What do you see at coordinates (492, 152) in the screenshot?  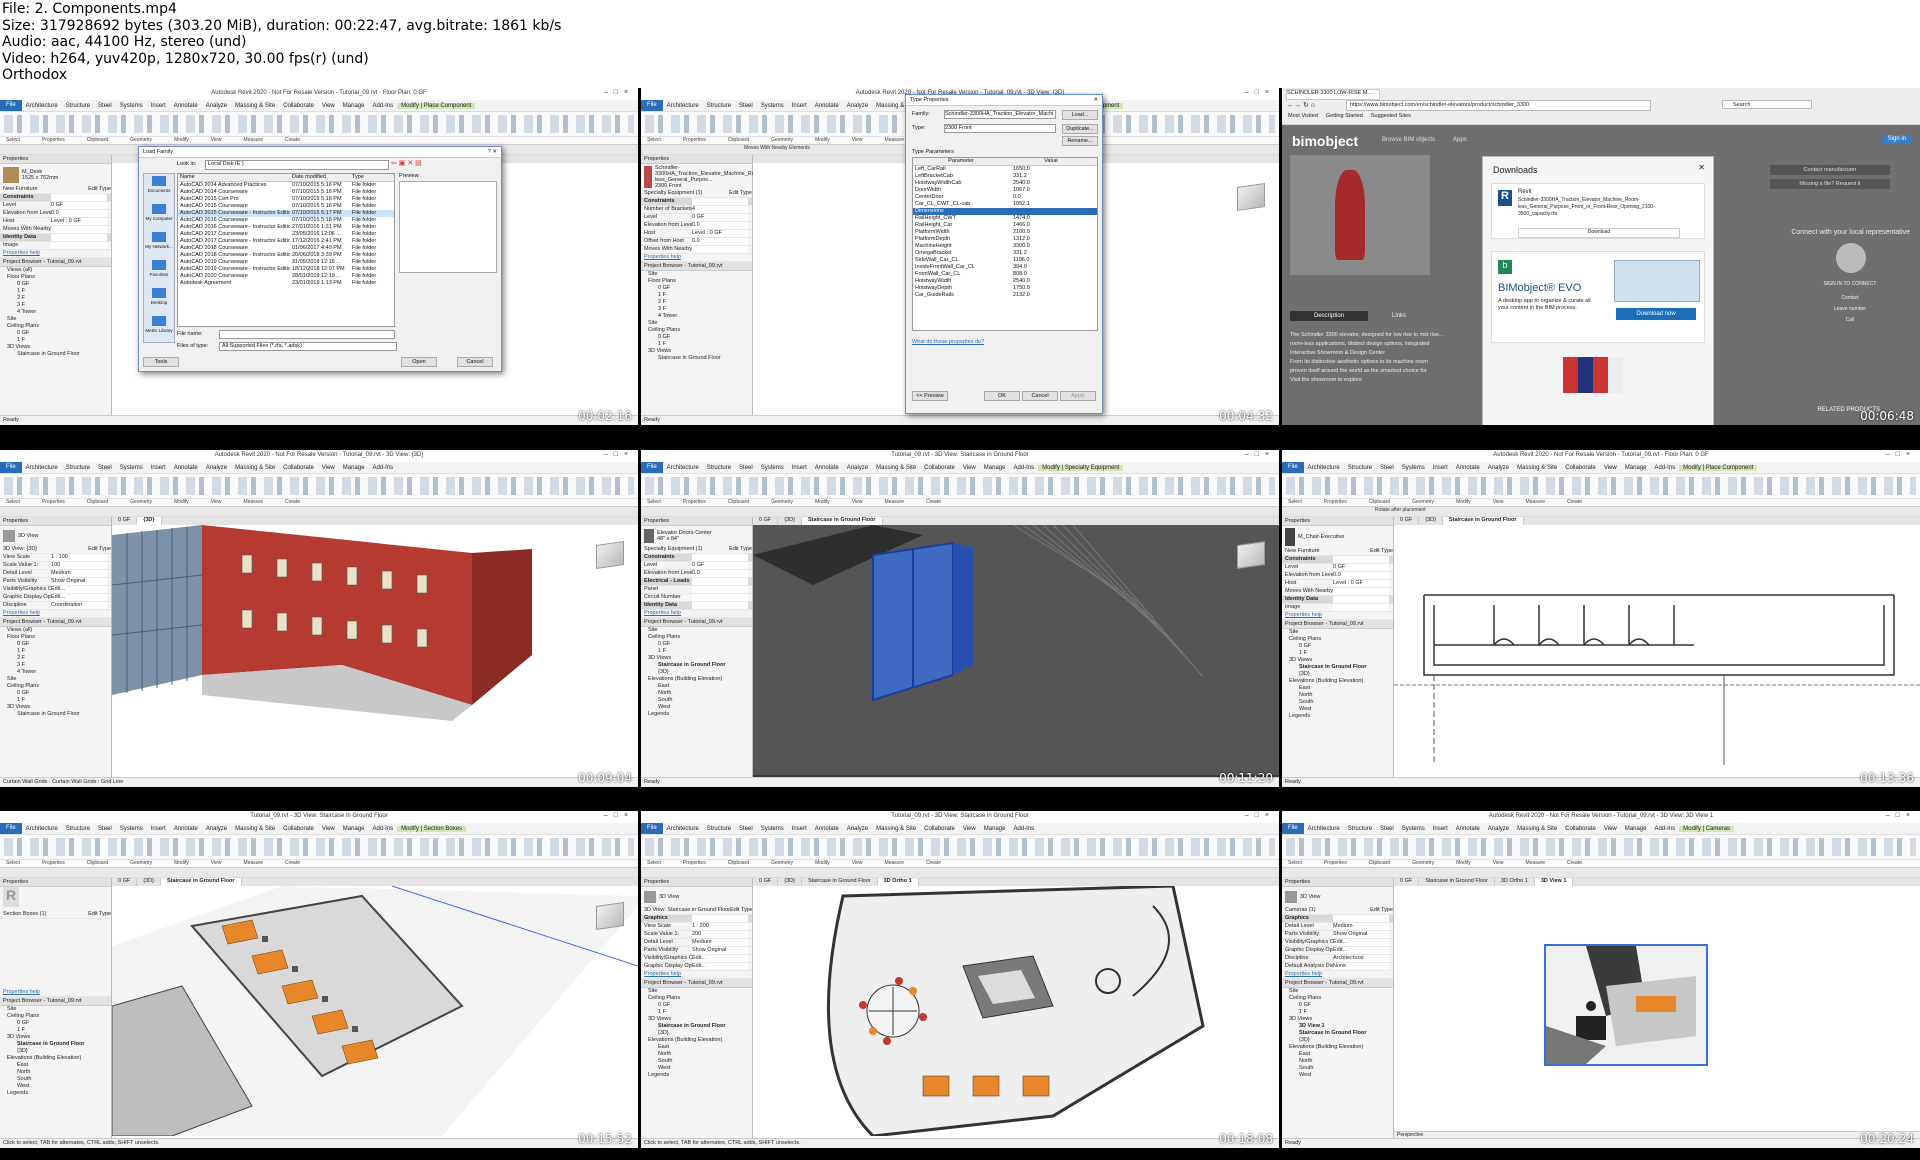 I see `close-icon: ? ✕` at bounding box center [492, 152].